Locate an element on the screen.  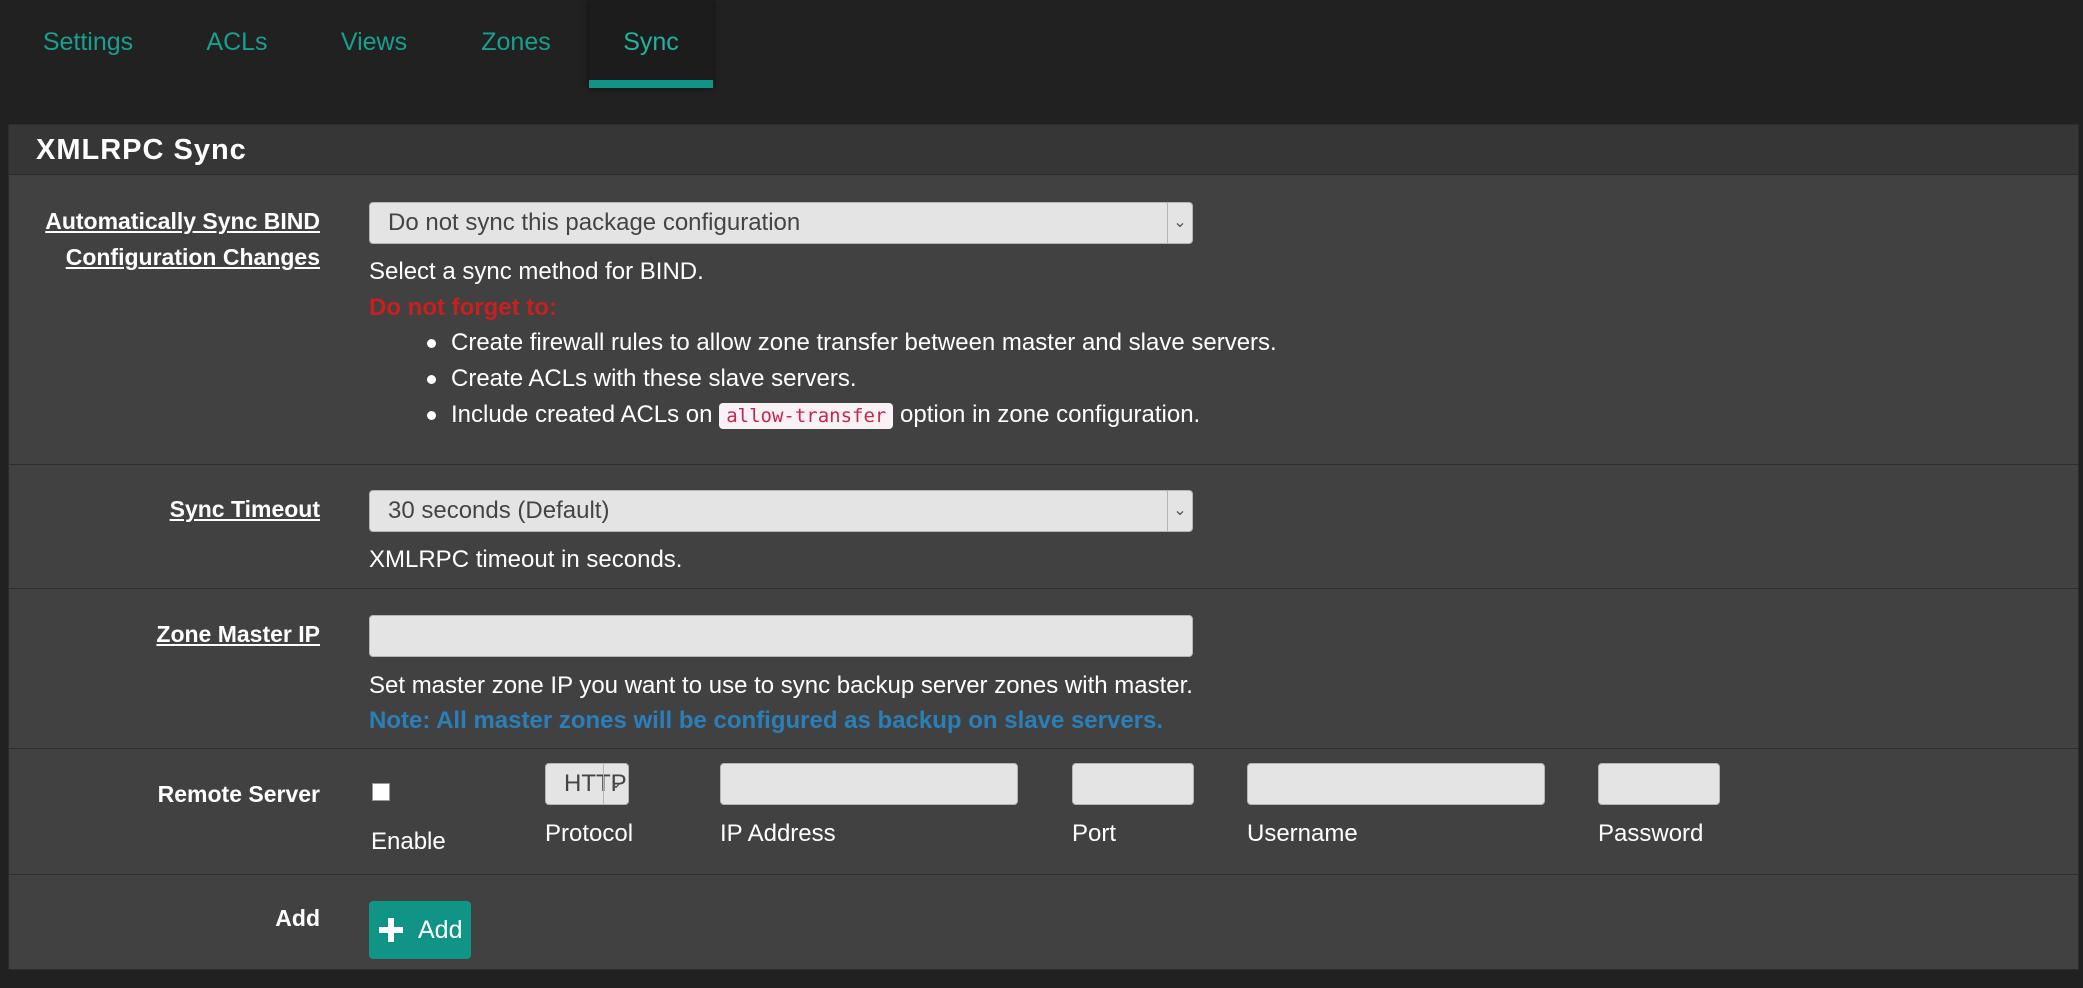
sync-timeout-label-text: Sync Timeout is located at coordinates (244, 509).